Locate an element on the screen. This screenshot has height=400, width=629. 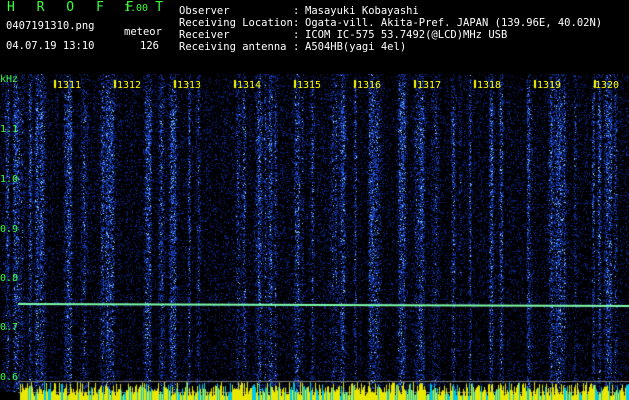
antenna-colon: : is located at coordinates (296, 47).